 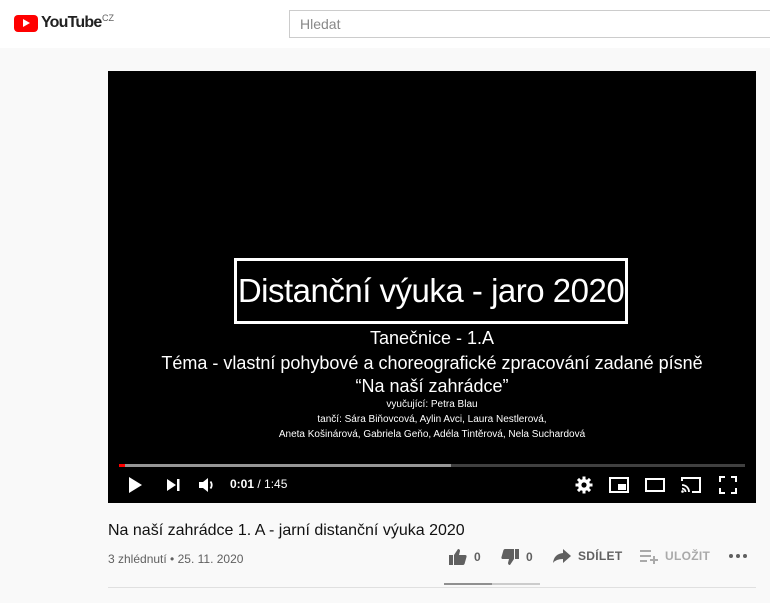 I want to click on next-button, so click(x=173, y=485).